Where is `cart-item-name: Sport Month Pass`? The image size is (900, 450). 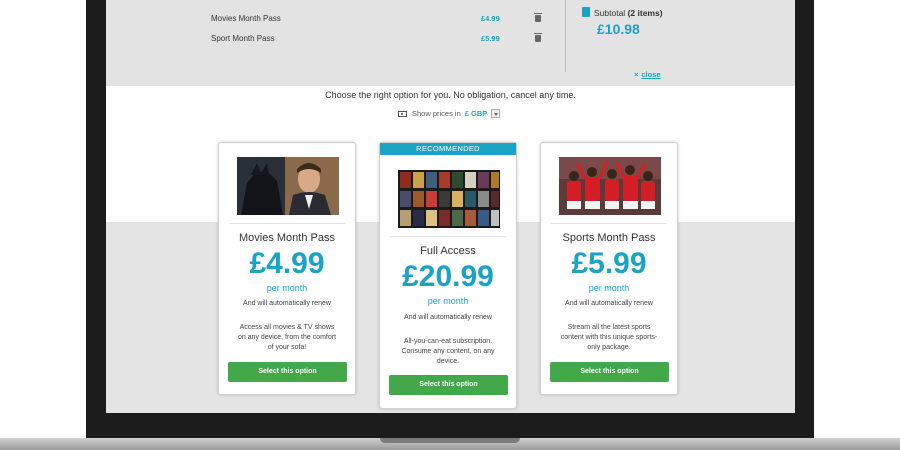
cart-item-name: Sport Month Pass is located at coordinates (243, 38).